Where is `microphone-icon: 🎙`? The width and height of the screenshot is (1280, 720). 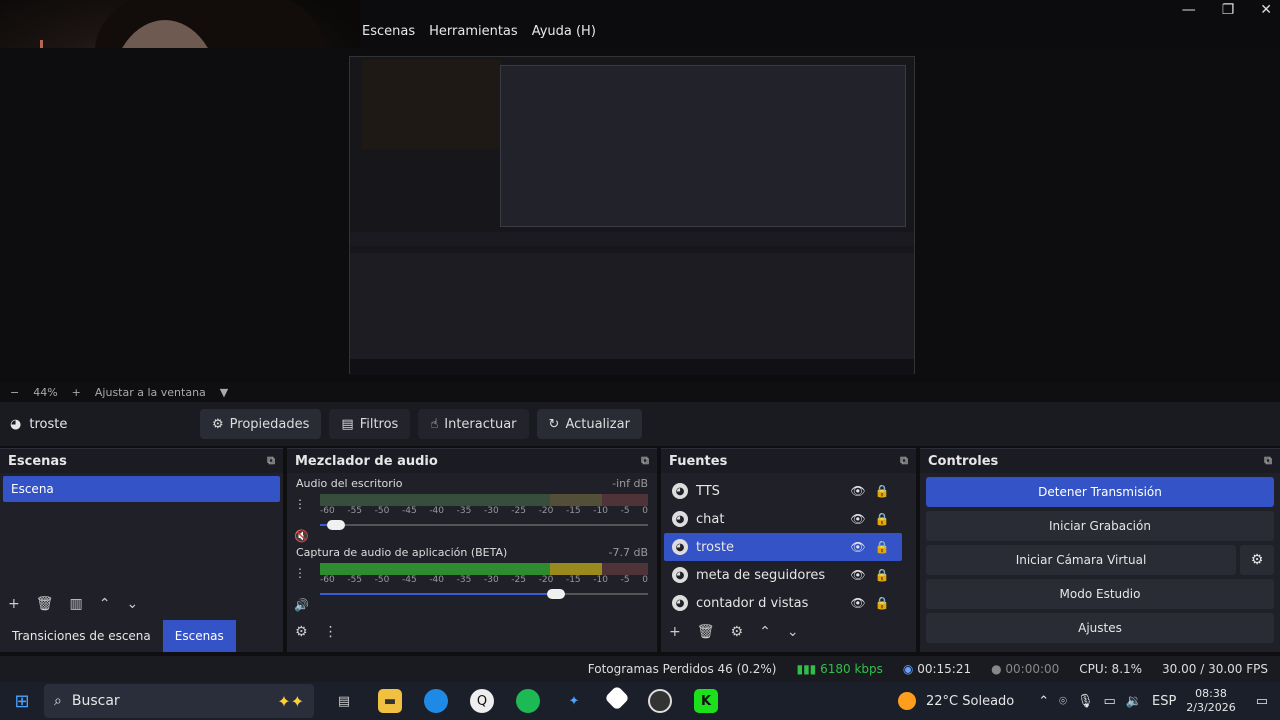 microphone-icon: 🎙 is located at coordinates (1085, 701).